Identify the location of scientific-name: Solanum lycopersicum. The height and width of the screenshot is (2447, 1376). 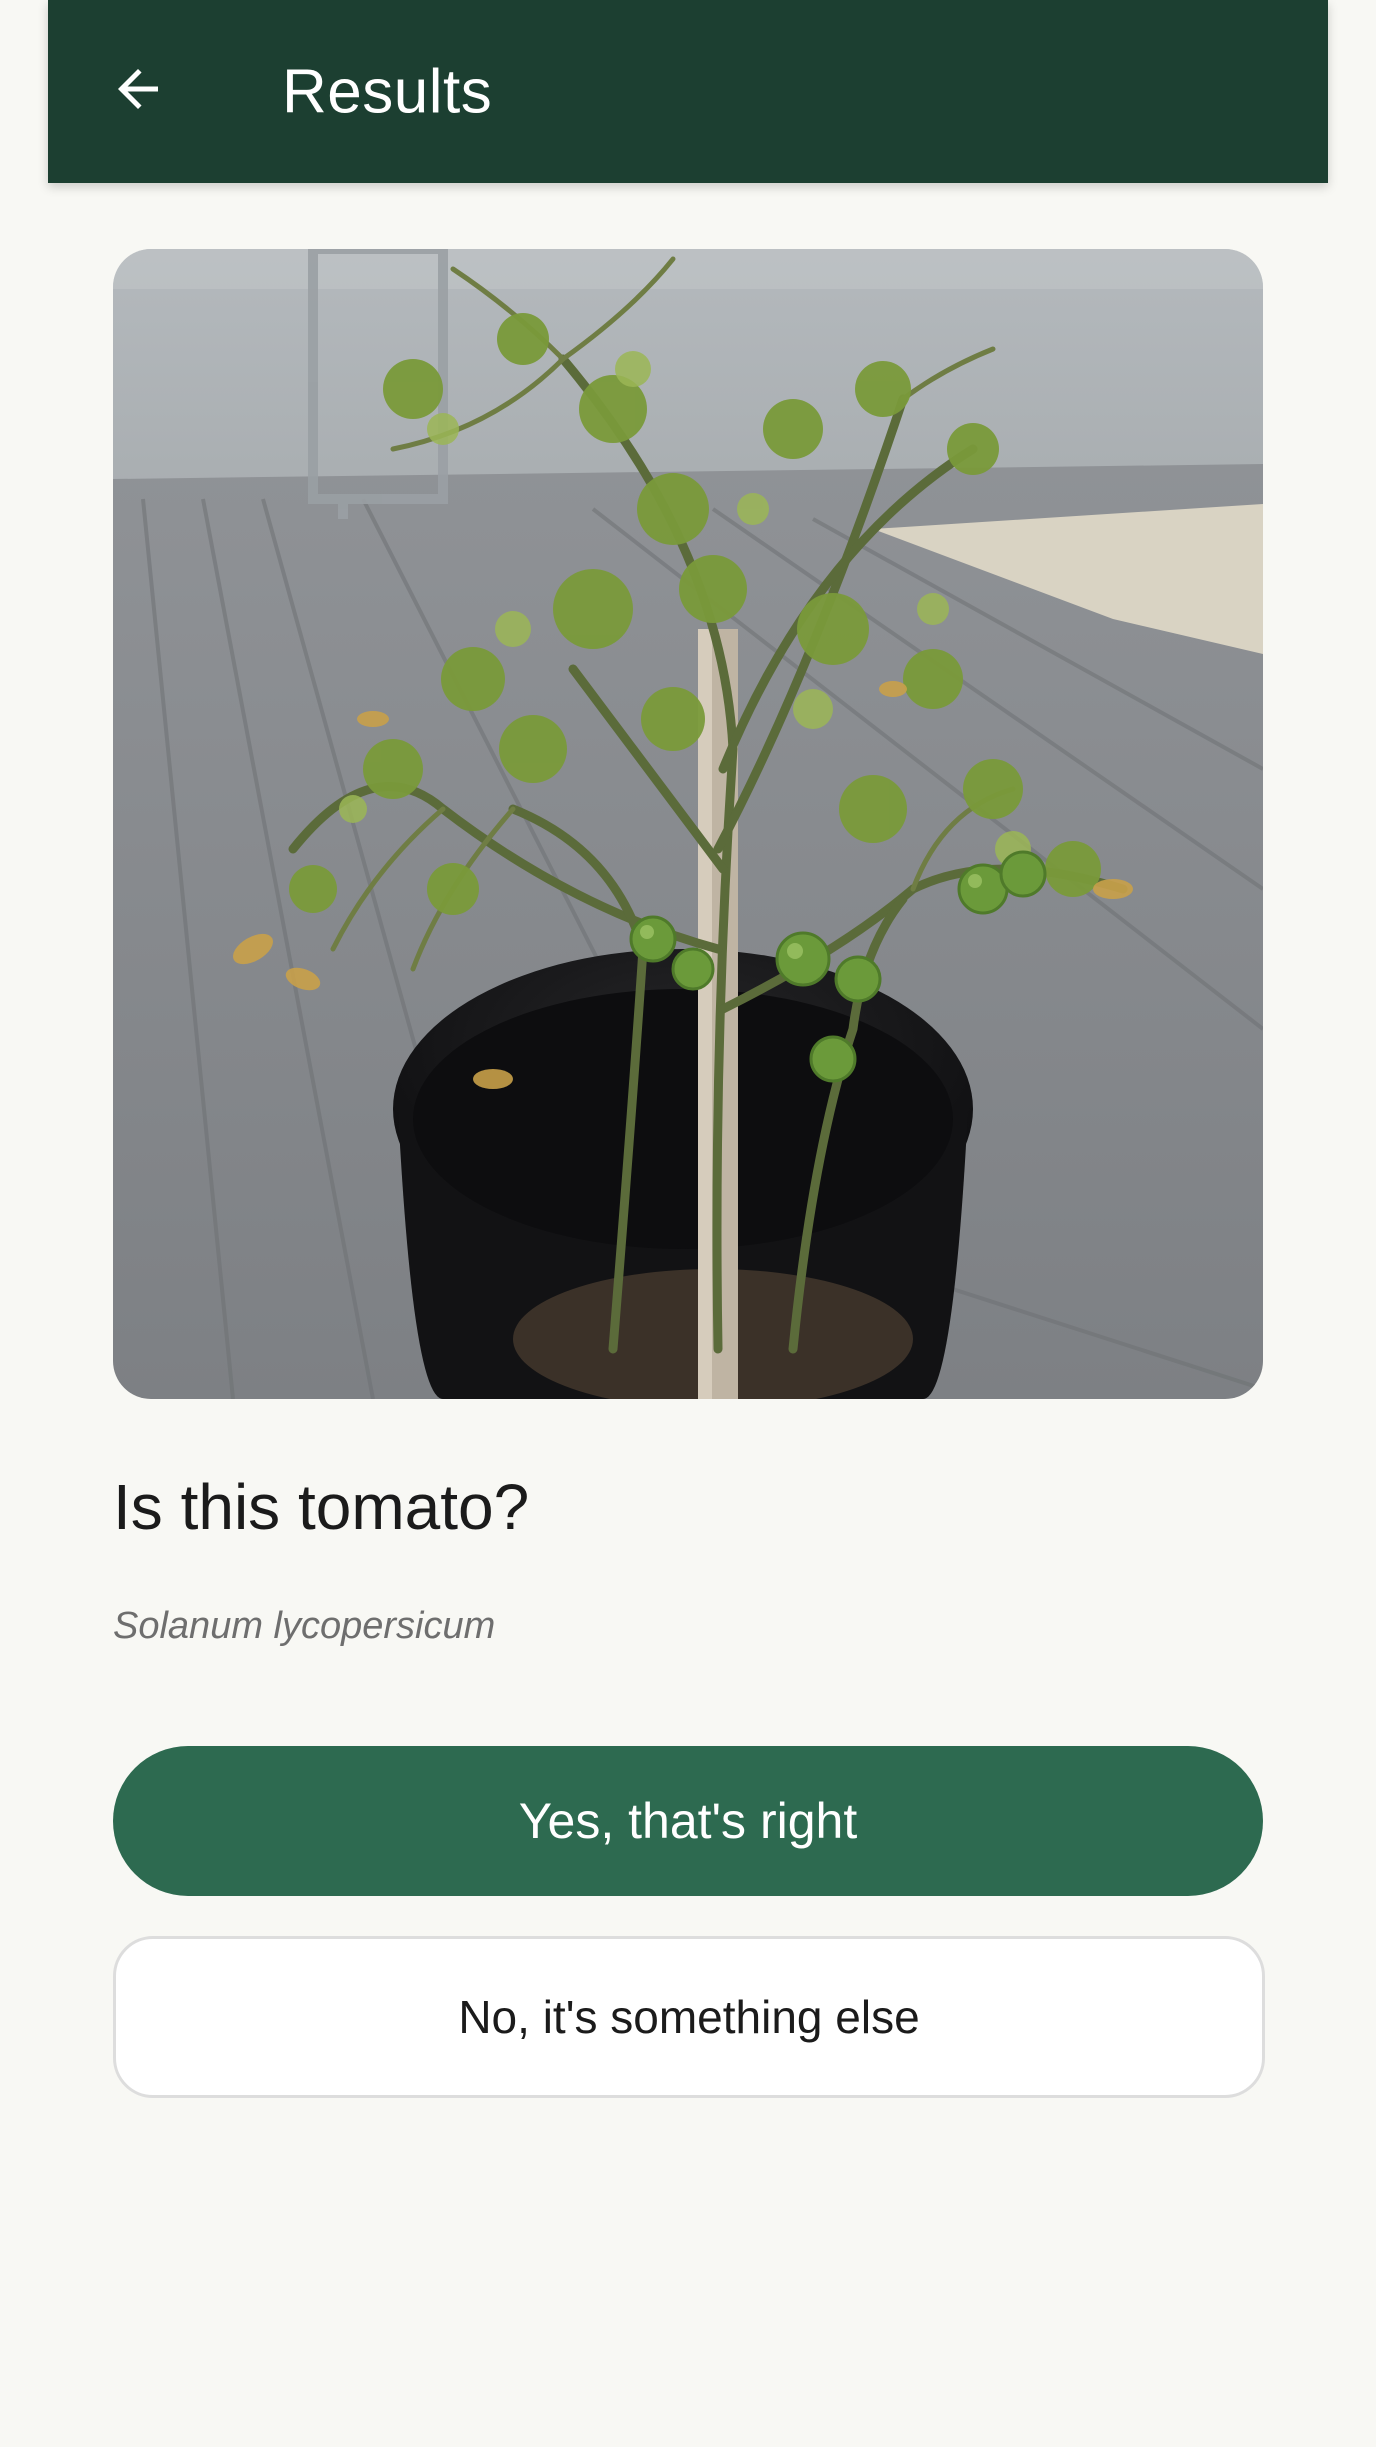
(304, 1626).